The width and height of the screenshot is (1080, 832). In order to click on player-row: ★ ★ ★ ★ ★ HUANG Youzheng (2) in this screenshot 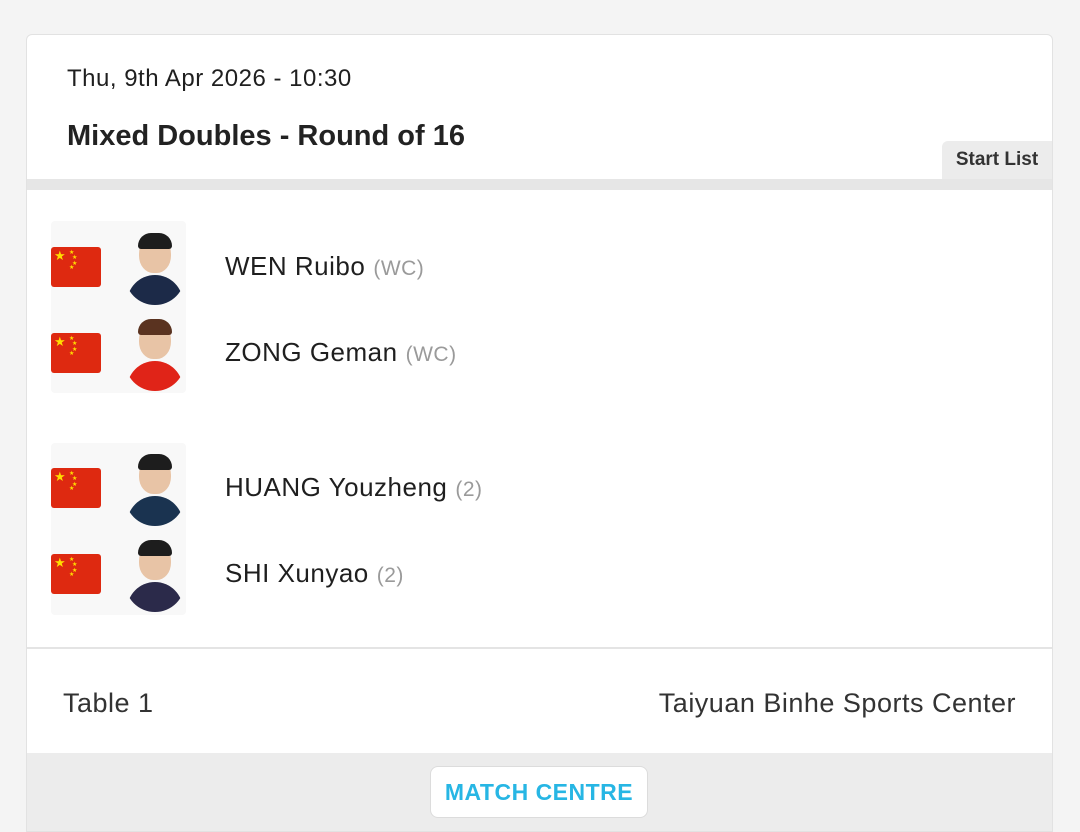, I will do `click(401, 487)`.